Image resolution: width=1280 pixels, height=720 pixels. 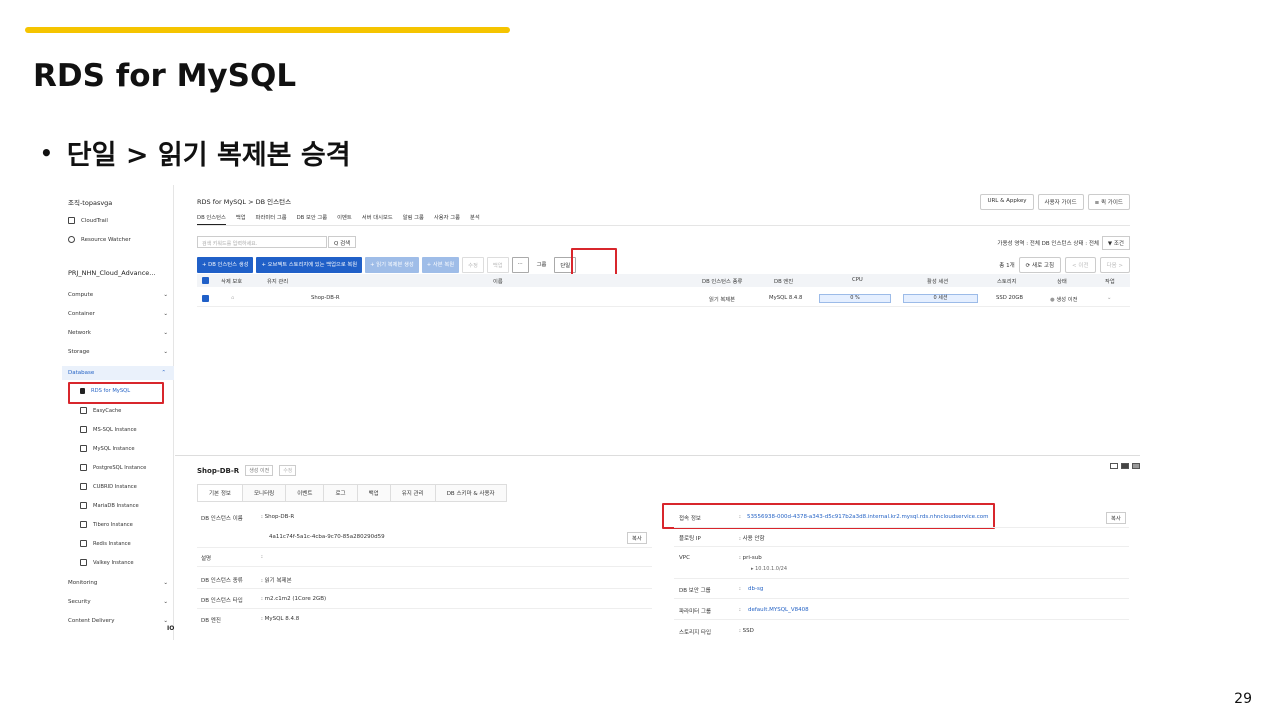 I want to click on tab-schema-users: DB 스키마 & 사용자, so click(x=471, y=493).